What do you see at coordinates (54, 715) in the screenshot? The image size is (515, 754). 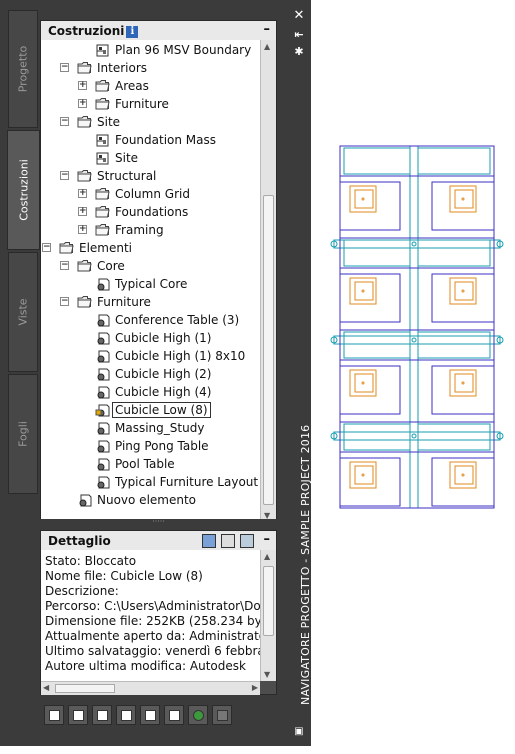 I see `add-category-icon` at bounding box center [54, 715].